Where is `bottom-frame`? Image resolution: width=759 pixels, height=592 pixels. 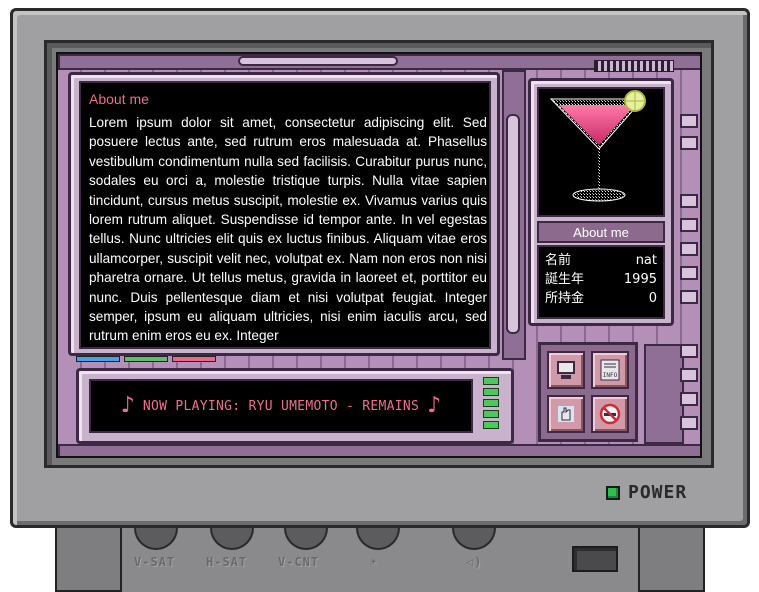
bottom-frame is located at coordinates (379, 450).